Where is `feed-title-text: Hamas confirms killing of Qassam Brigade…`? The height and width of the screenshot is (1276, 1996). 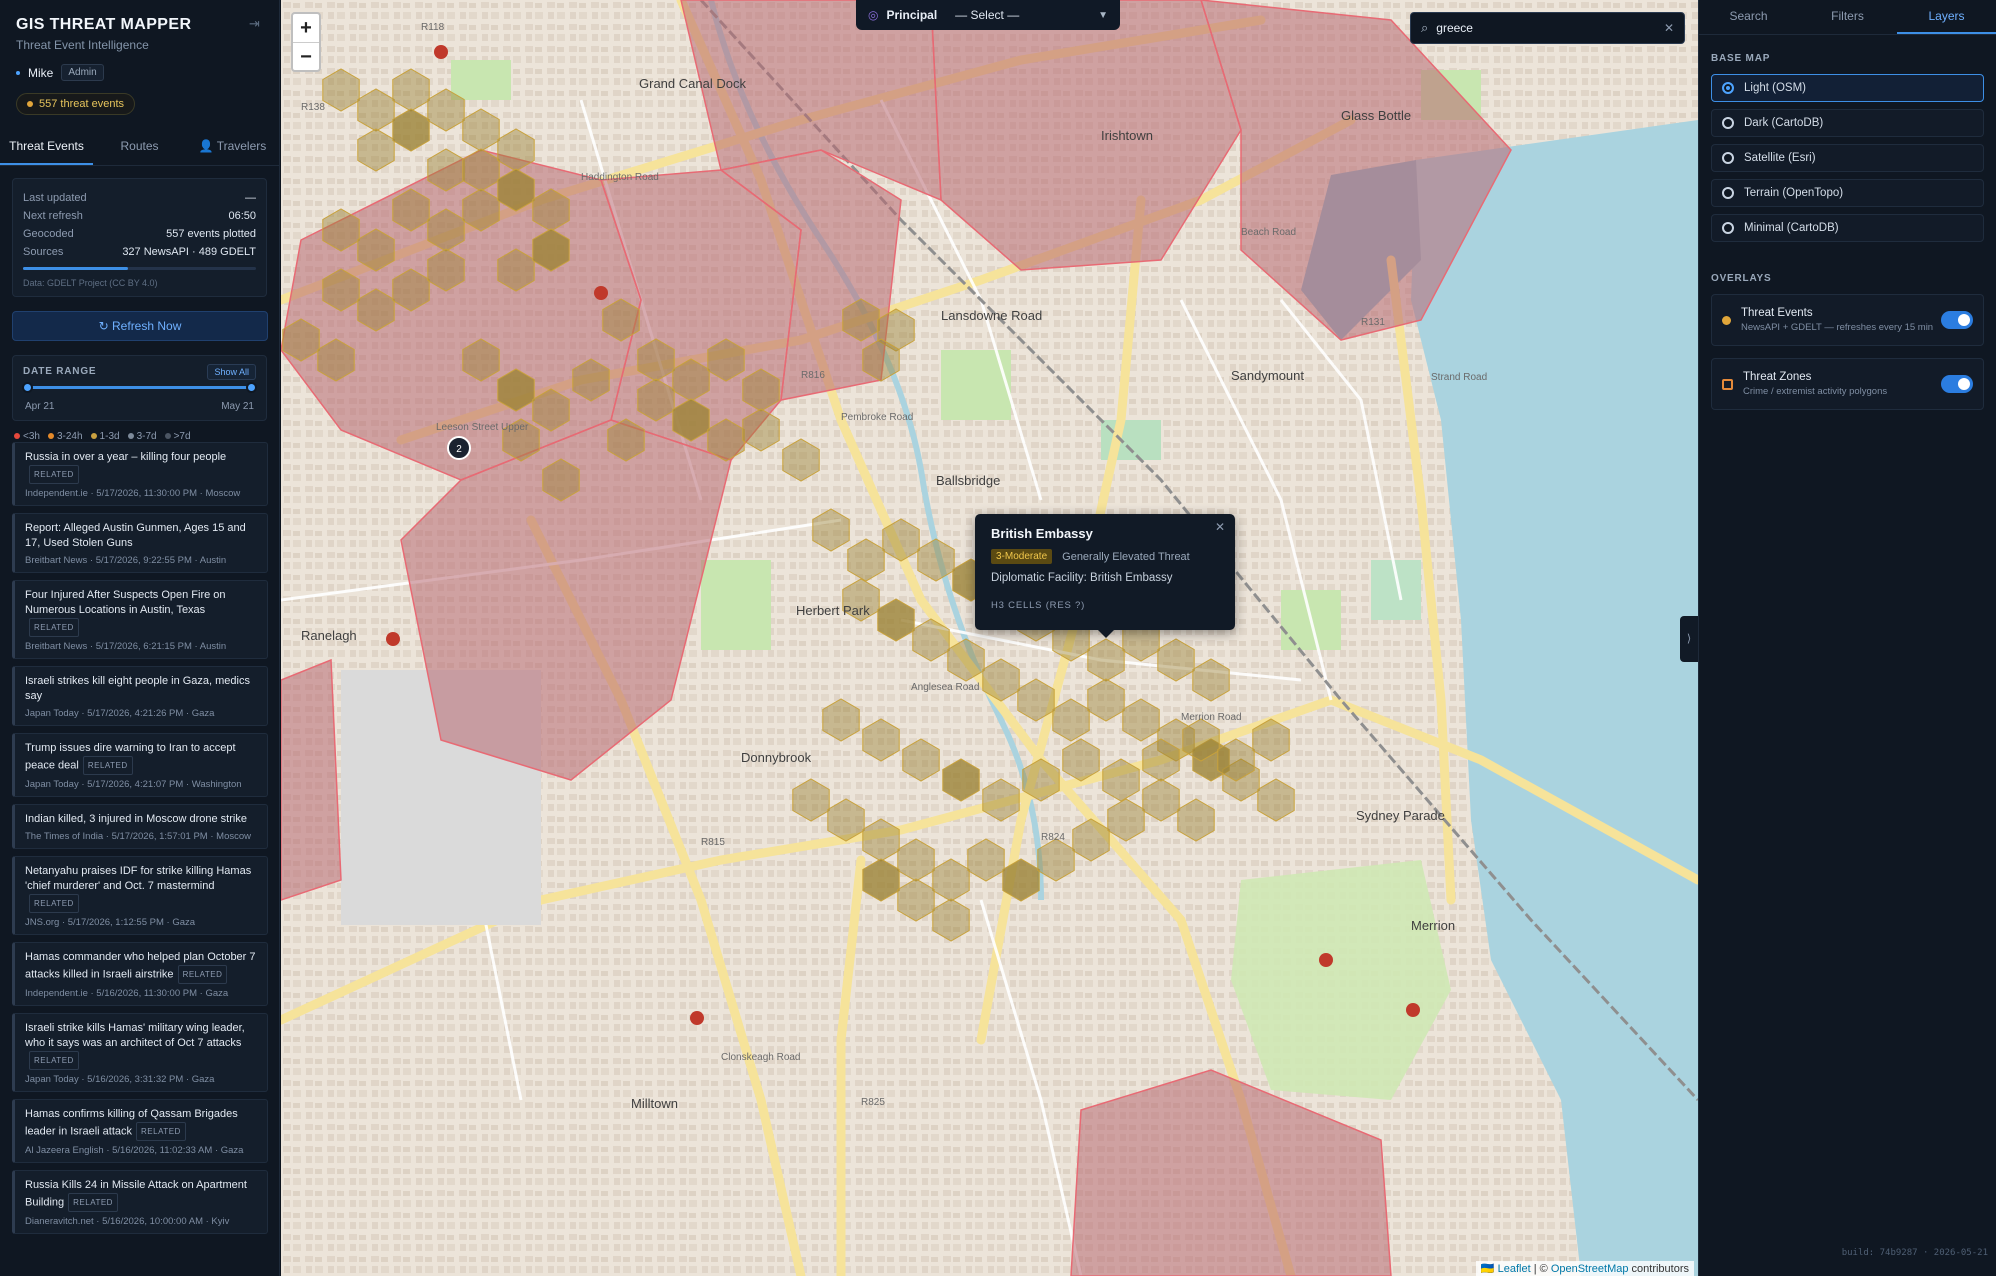 feed-title-text: Hamas confirms killing of Qassam Brigade… is located at coordinates (131, 1123).